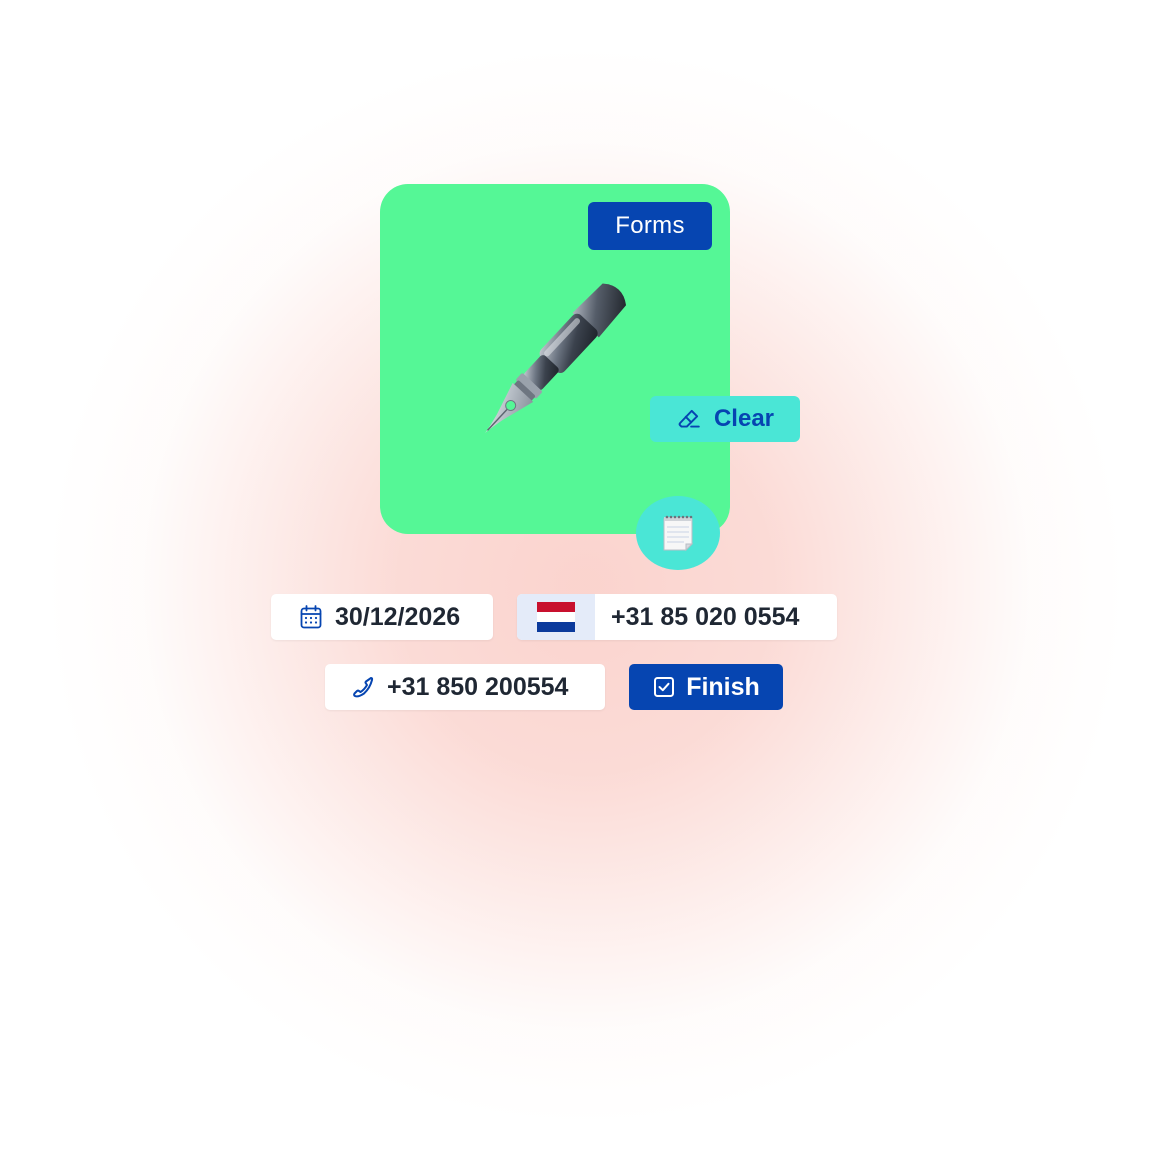 The image size is (1172, 1172). What do you see at coordinates (478, 686) in the screenshot?
I see `phone-value: +31 850 200554` at bounding box center [478, 686].